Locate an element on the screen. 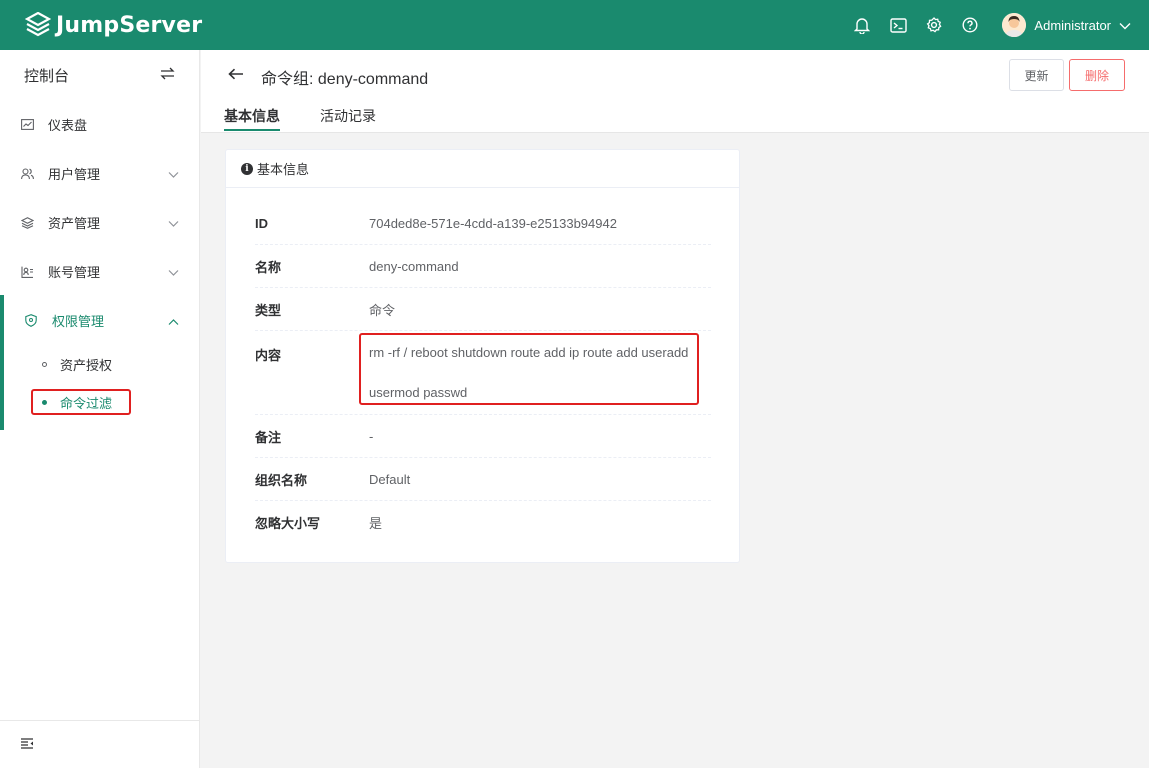 Image resolution: width=1149 pixels, height=768 pixels. bell-icon is located at coordinates (862, 25).